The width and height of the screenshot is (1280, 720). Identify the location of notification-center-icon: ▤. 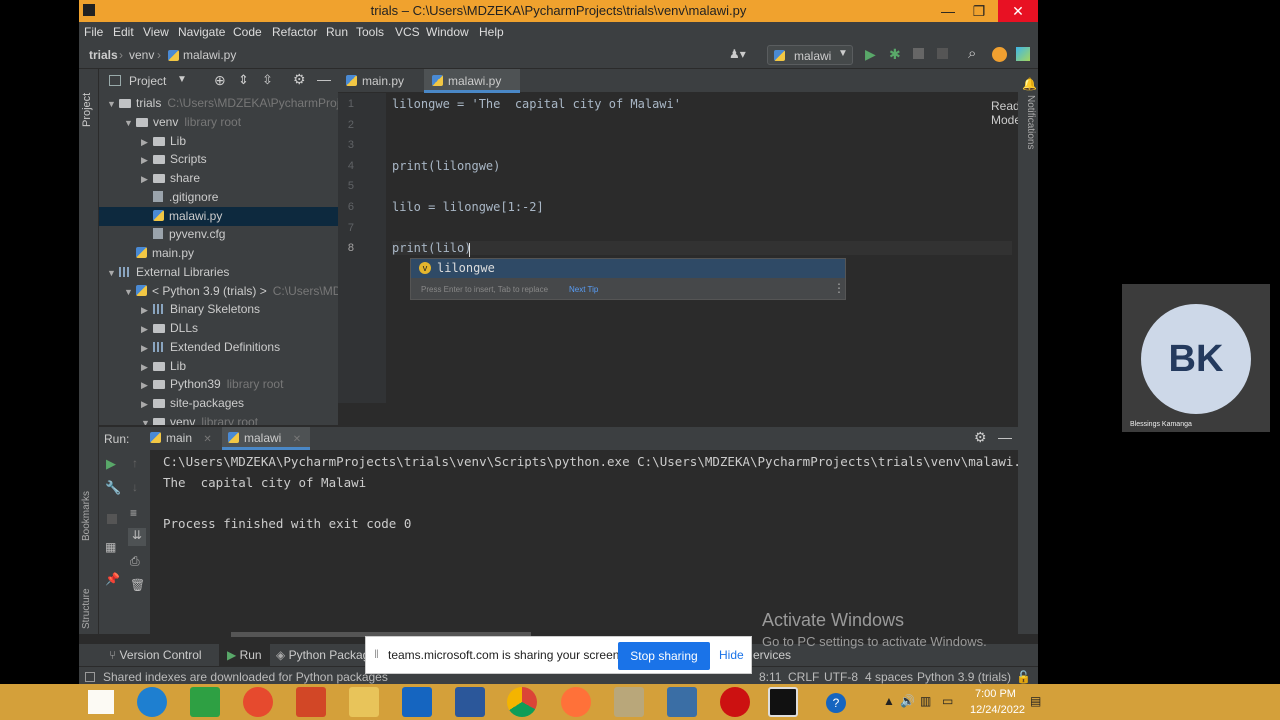
(1035, 701).